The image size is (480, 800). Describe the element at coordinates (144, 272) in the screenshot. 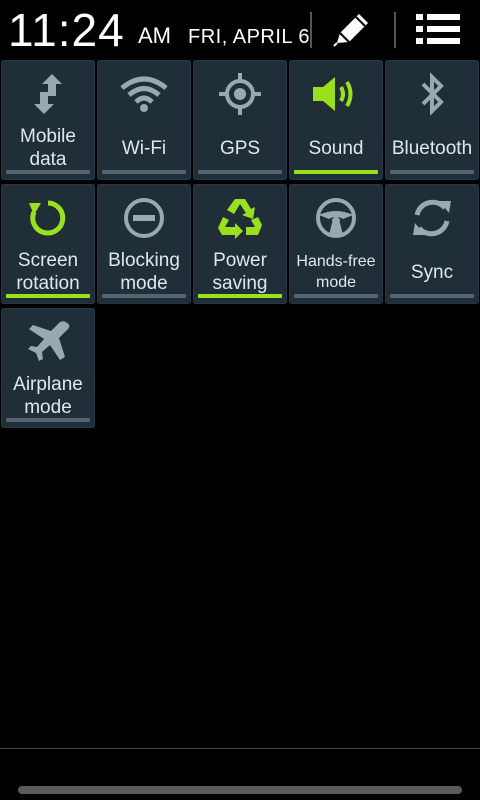

I see `tile-label: Blocking mode` at that location.